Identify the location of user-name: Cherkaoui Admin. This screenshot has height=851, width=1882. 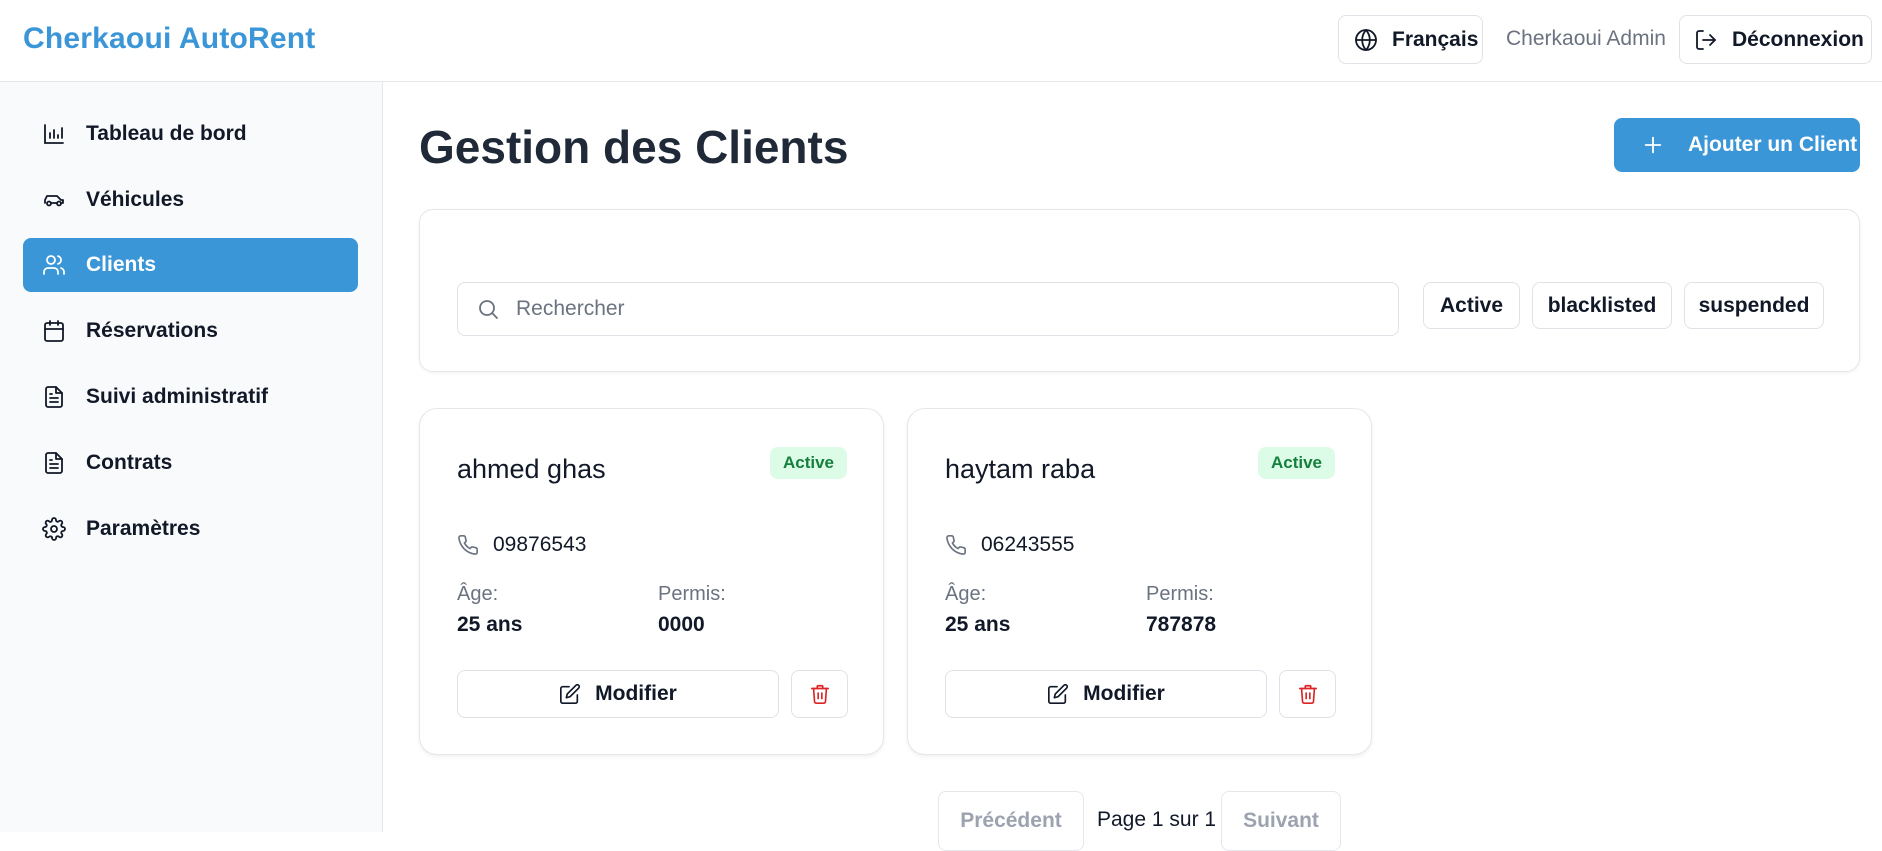
(1586, 38).